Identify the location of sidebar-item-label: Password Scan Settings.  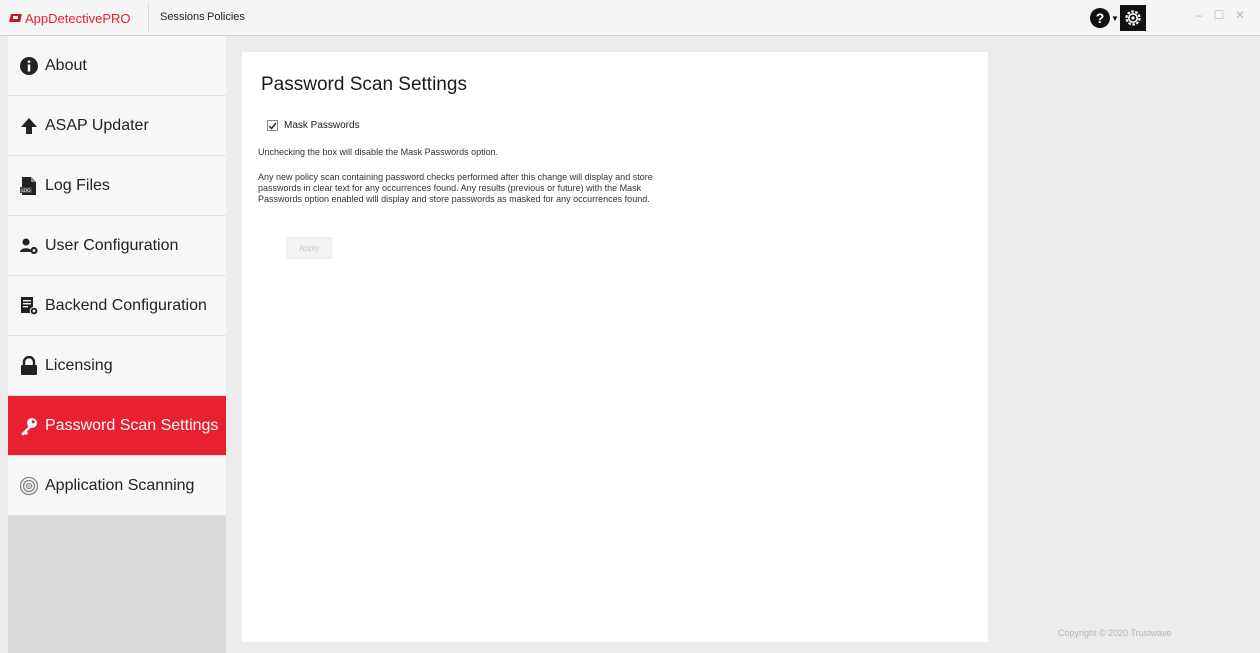
(132, 425).